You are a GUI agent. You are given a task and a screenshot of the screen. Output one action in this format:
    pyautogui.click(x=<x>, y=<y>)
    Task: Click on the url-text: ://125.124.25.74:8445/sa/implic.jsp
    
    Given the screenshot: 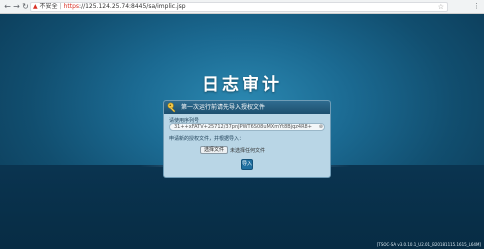 What is the action you would take?
    pyautogui.click(x=132, y=6)
    